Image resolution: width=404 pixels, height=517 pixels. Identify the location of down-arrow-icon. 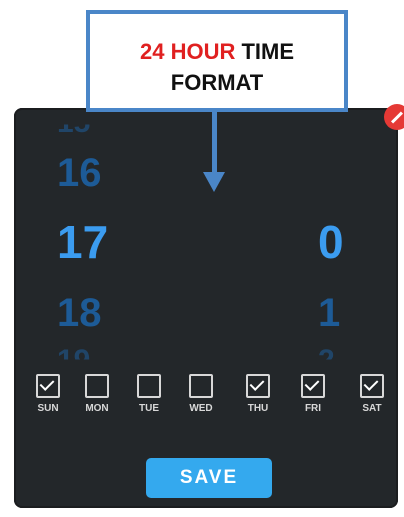
(214, 143).